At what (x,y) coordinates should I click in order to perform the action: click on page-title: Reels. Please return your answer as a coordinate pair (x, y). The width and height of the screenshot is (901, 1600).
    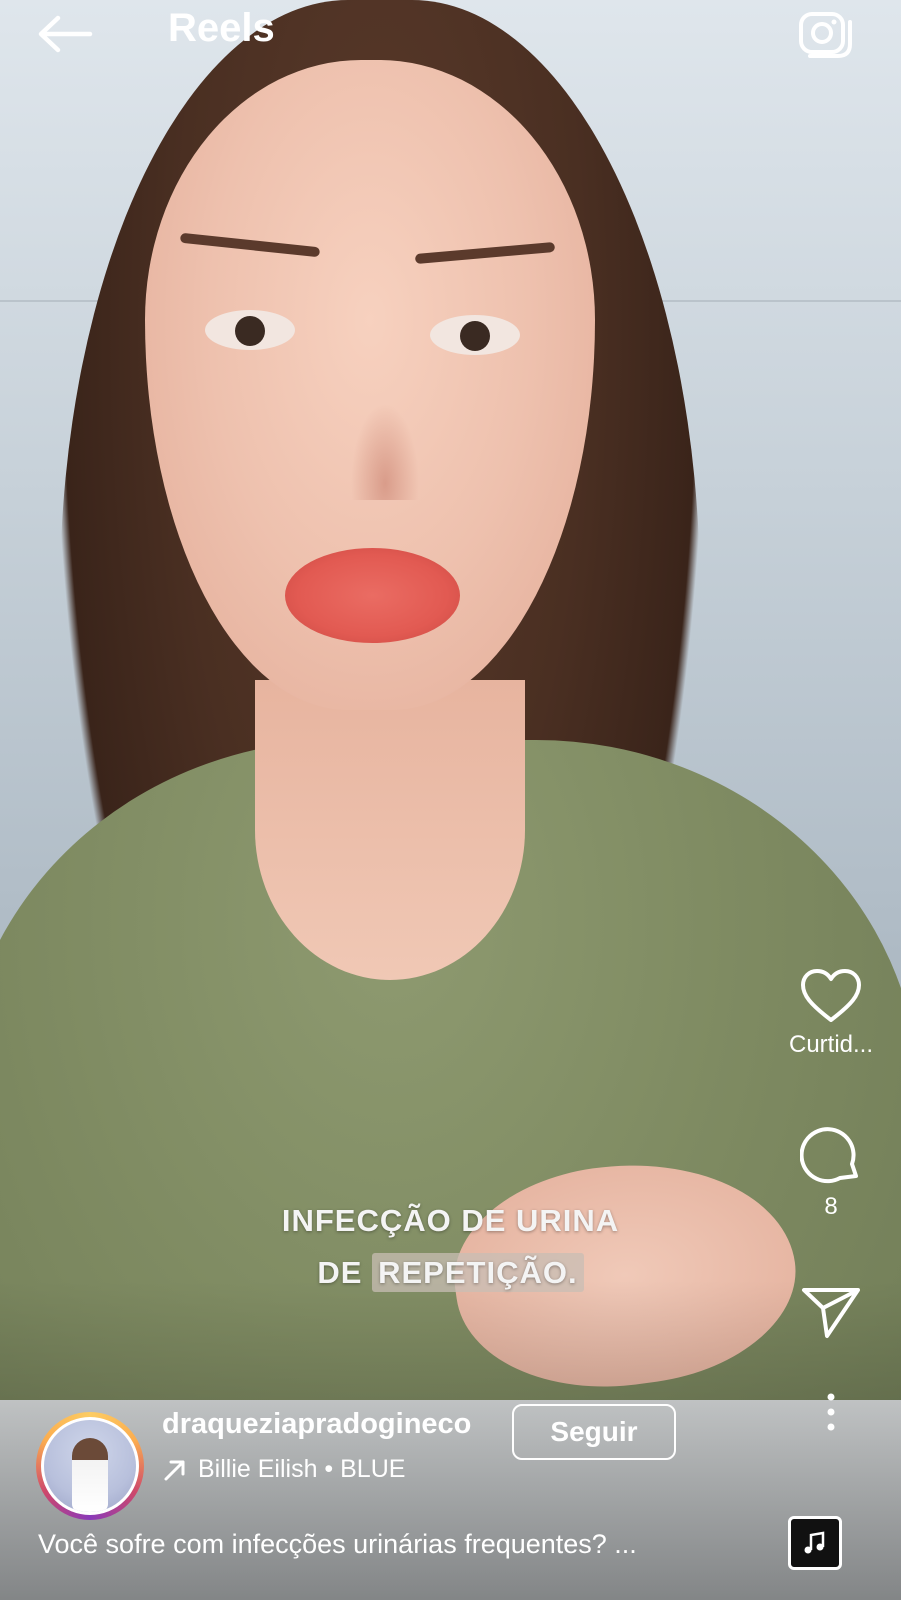
    Looking at the image, I should click on (221, 28).